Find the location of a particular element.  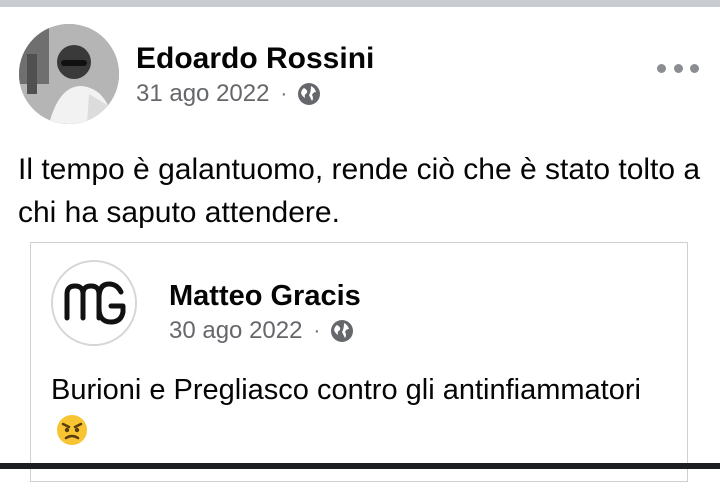

mg-logo-icon is located at coordinates (94, 303).